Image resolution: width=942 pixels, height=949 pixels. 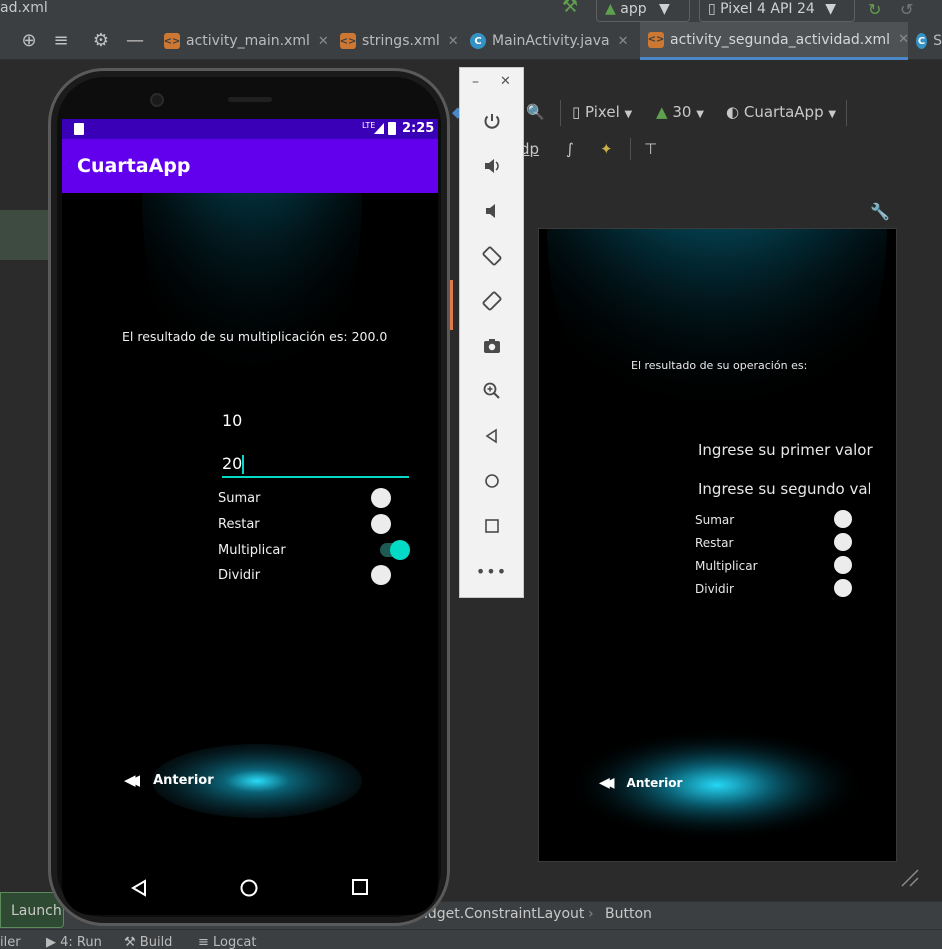 I want to click on emulator-controls-panel: – ✕ •••, so click(x=491, y=332).